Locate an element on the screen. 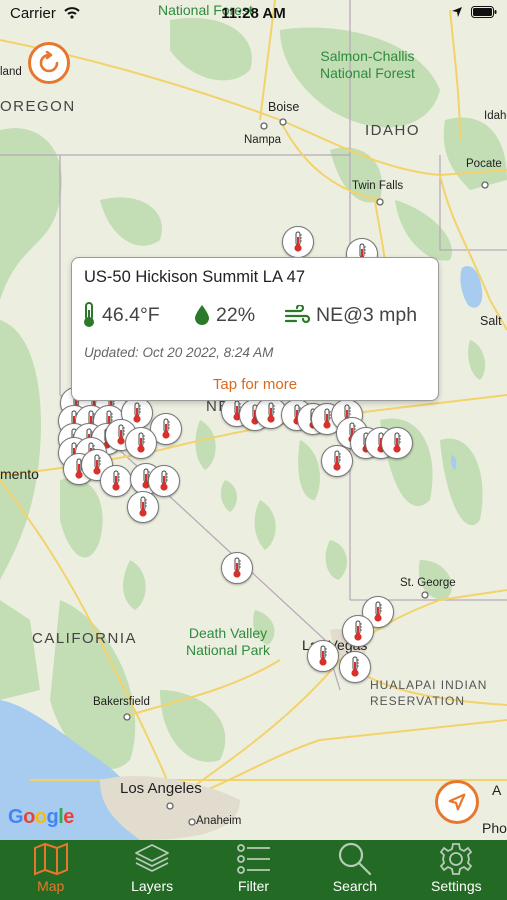 This screenshot has width=507, height=900. tab-filter: Filter is located at coordinates (253, 870).